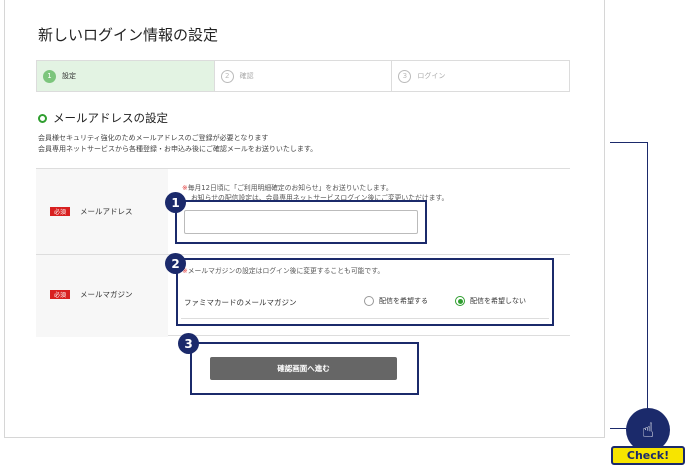  What do you see at coordinates (178, 149) in the screenshot?
I see `description-line: 会員専用ネットサービスから各種登録・お申込み後にご確認メールをお送りいたします。` at bounding box center [178, 149].